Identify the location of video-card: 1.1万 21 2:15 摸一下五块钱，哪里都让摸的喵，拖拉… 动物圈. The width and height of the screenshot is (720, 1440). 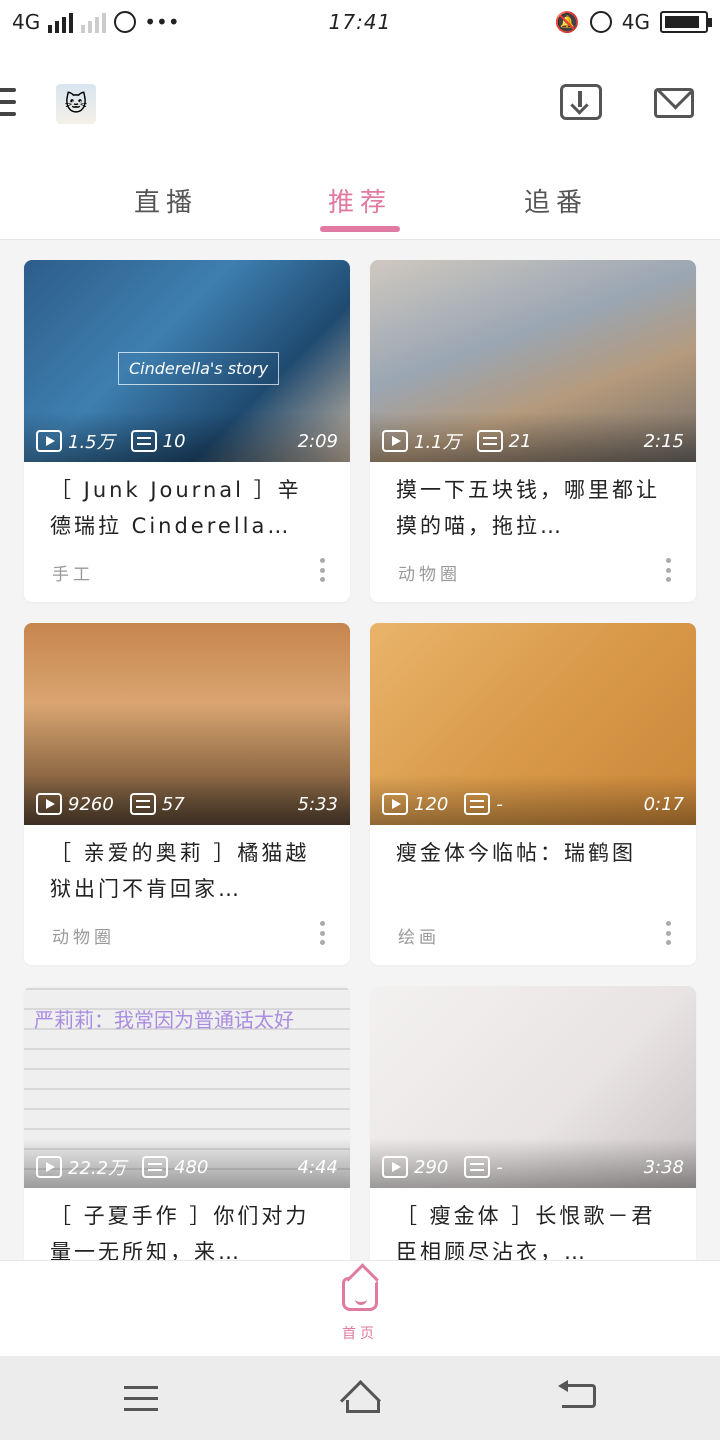
(533, 431).